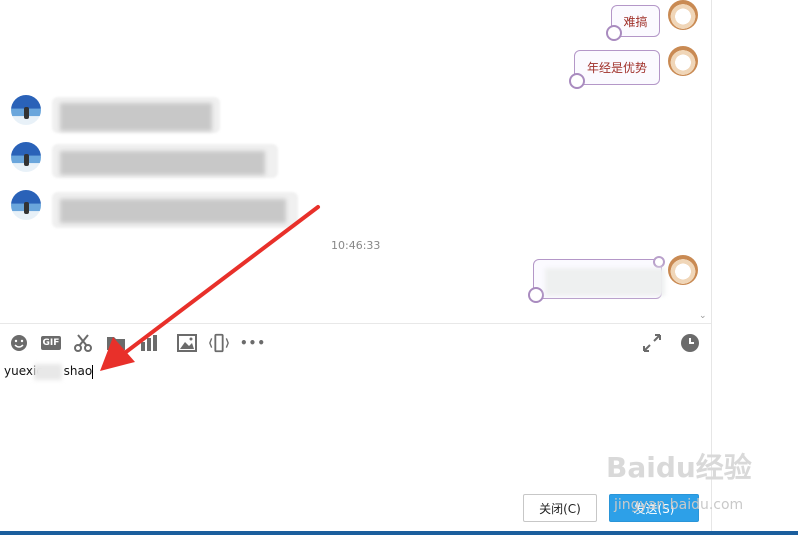  What do you see at coordinates (679, 505) in the screenshot?
I see `baidu-watermark-url: jingyan.baidu.com` at bounding box center [679, 505].